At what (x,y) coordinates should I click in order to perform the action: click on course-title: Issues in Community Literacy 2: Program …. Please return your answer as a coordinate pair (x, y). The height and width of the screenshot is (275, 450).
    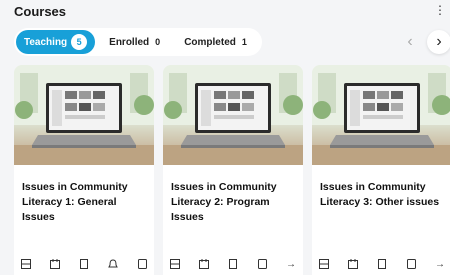
    Looking at the image, I should click on (233, 202).